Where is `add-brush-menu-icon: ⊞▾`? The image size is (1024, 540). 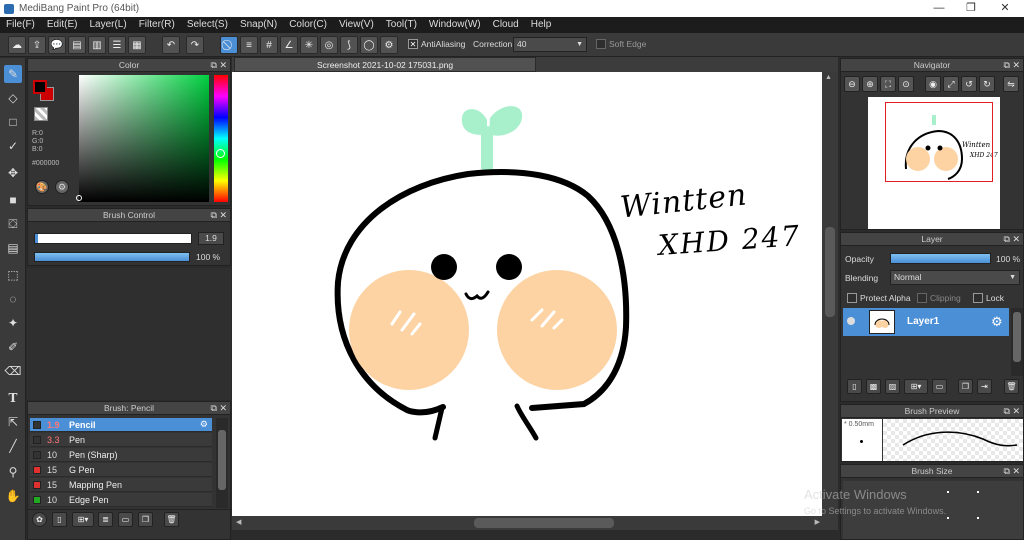 add-brush-menu-icon: ⊞▾ is located at coordinates (83, 519).